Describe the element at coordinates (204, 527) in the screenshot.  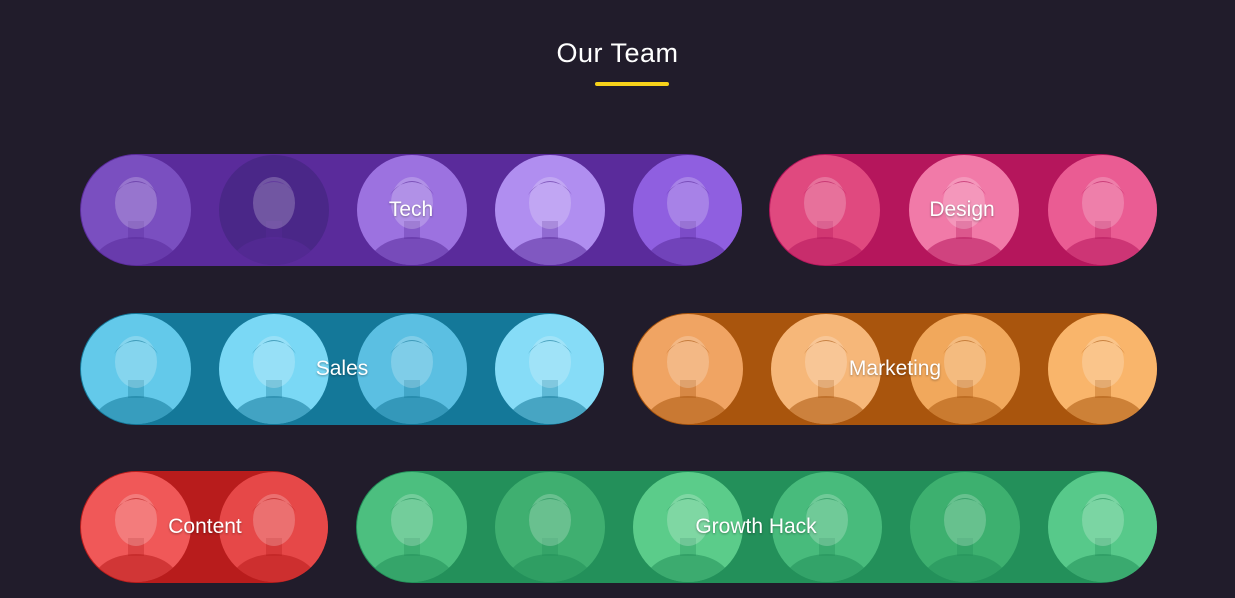
I see `team-pill-content: Content` at that location.